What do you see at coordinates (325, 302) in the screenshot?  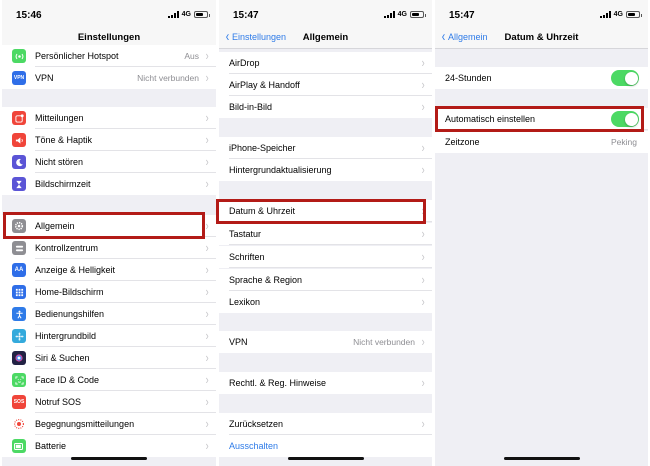 I see `general-row-dictionary: Lexikon ›` at bounding box center [325, 302].